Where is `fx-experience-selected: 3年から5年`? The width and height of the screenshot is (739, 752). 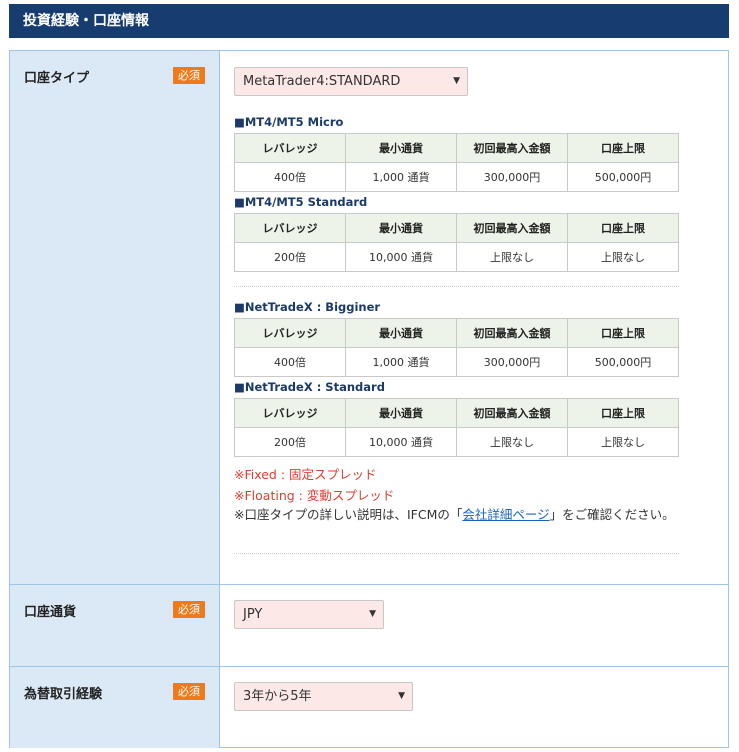 fx-experience-selected: 3年から5年 is located at coordinates (277, 696).